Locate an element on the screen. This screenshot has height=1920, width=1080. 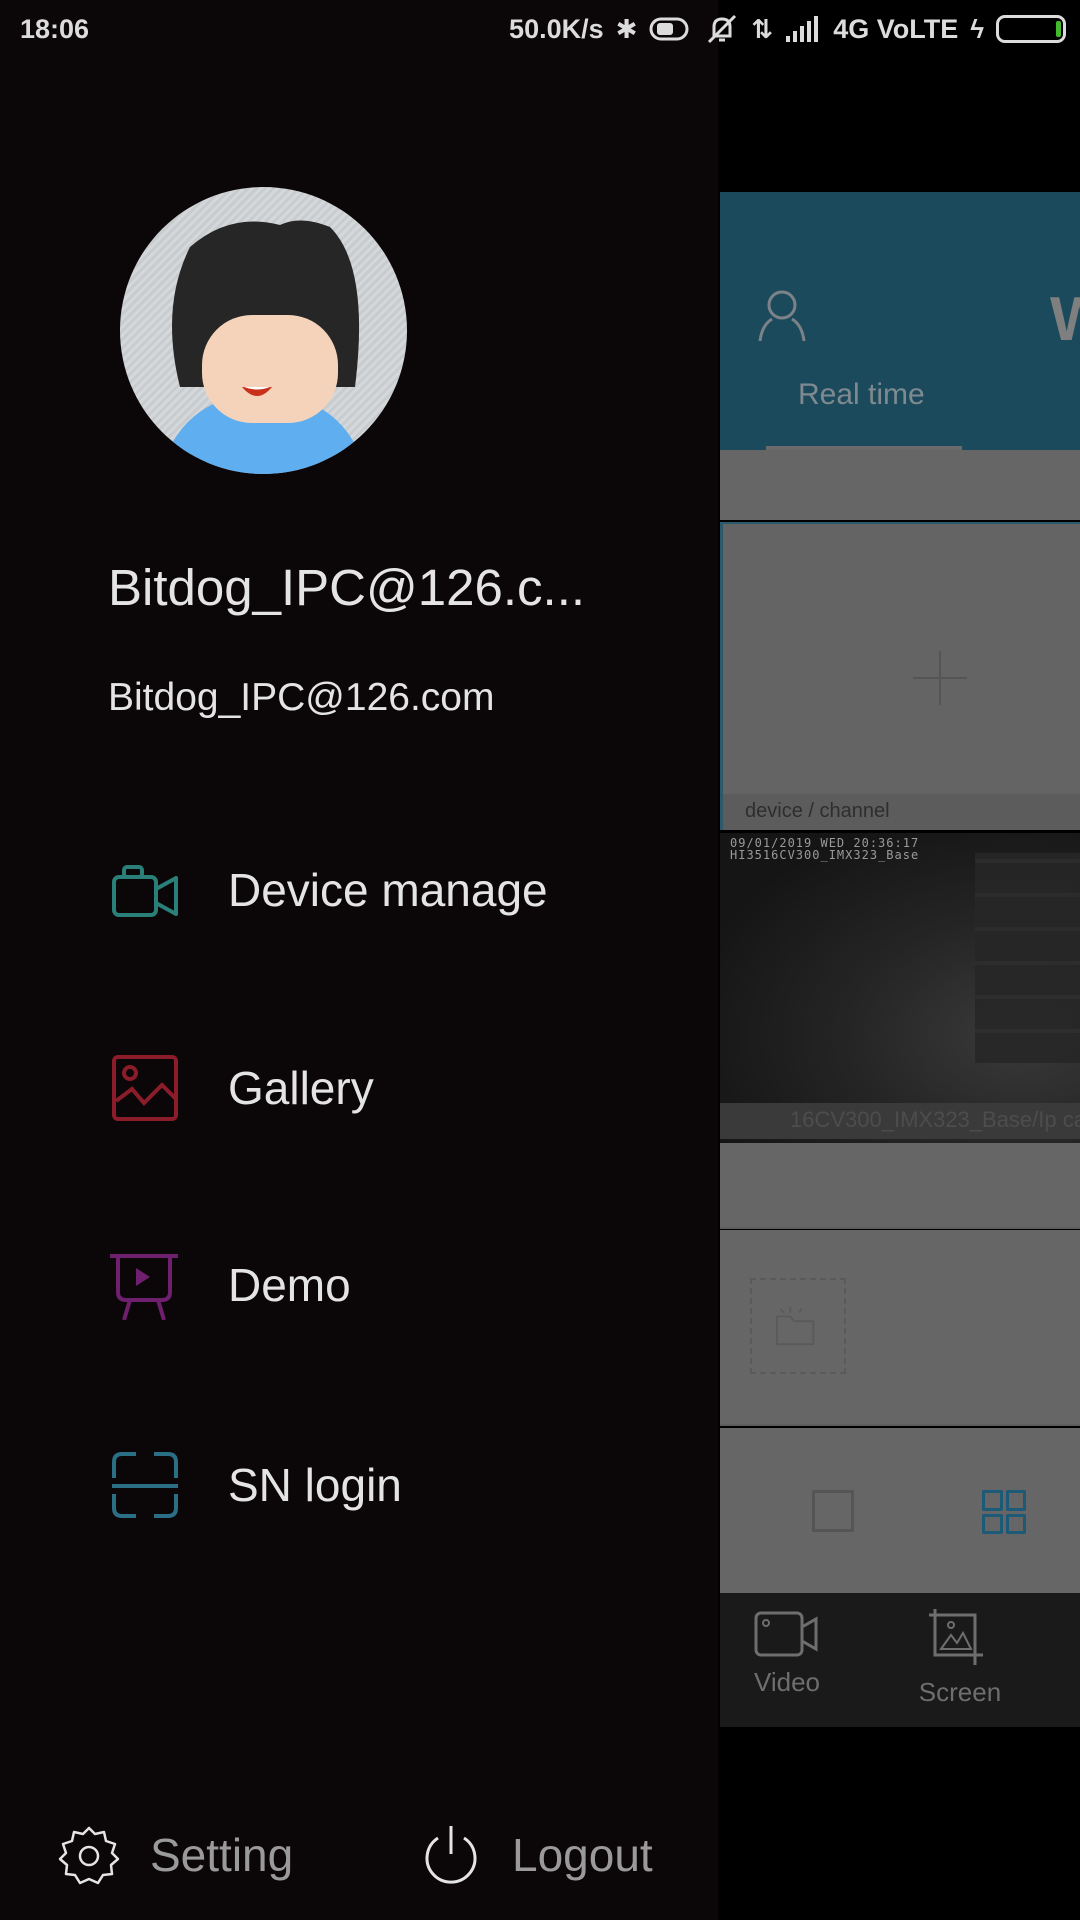
nav-video-label: Video is located at coordinates (787, 1682).